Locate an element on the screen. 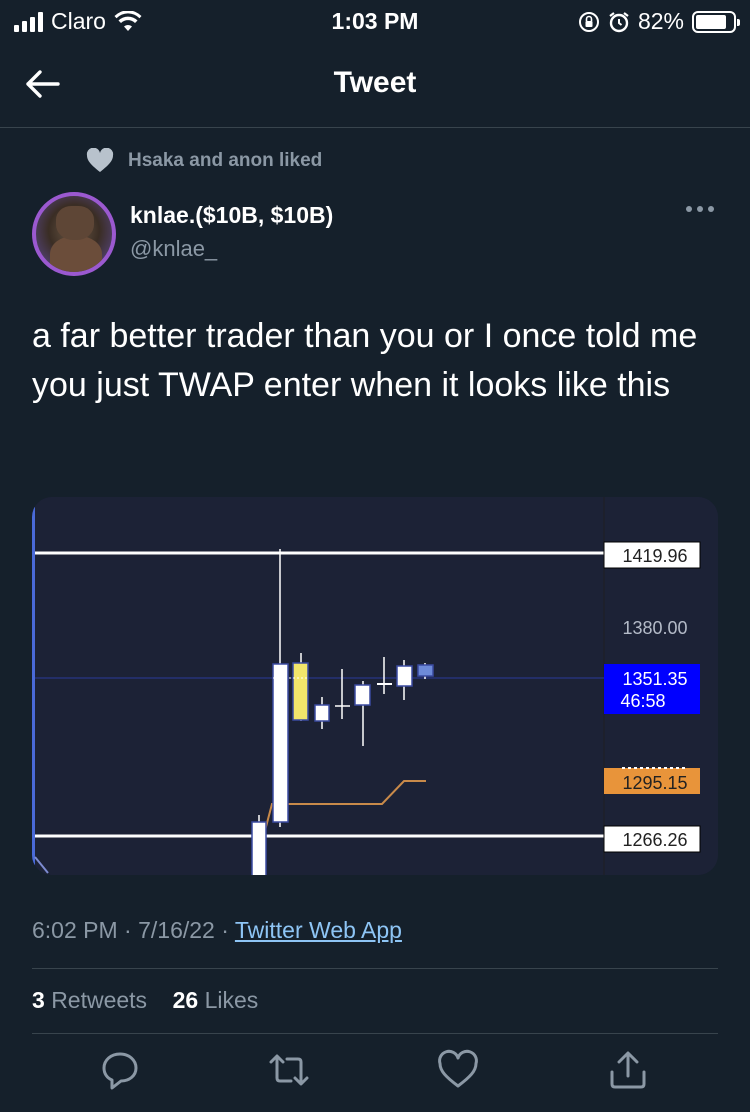  retweet-icon is located at coordinates (289, 1070).